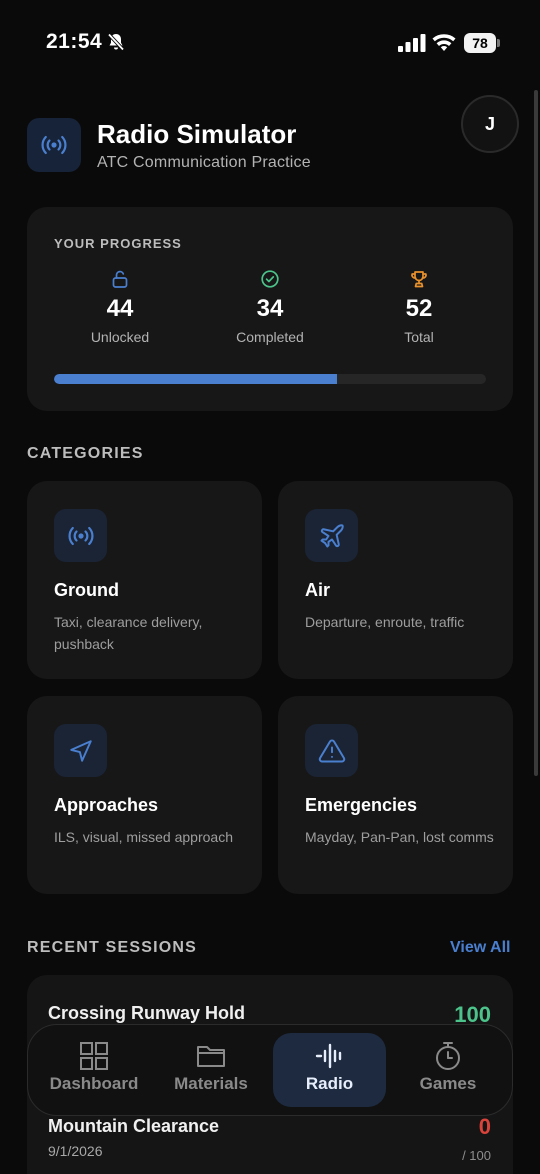 This screenshot has height=1174, width=540. I want to click on categories-title: CATEGORIES, so click(85, 453).